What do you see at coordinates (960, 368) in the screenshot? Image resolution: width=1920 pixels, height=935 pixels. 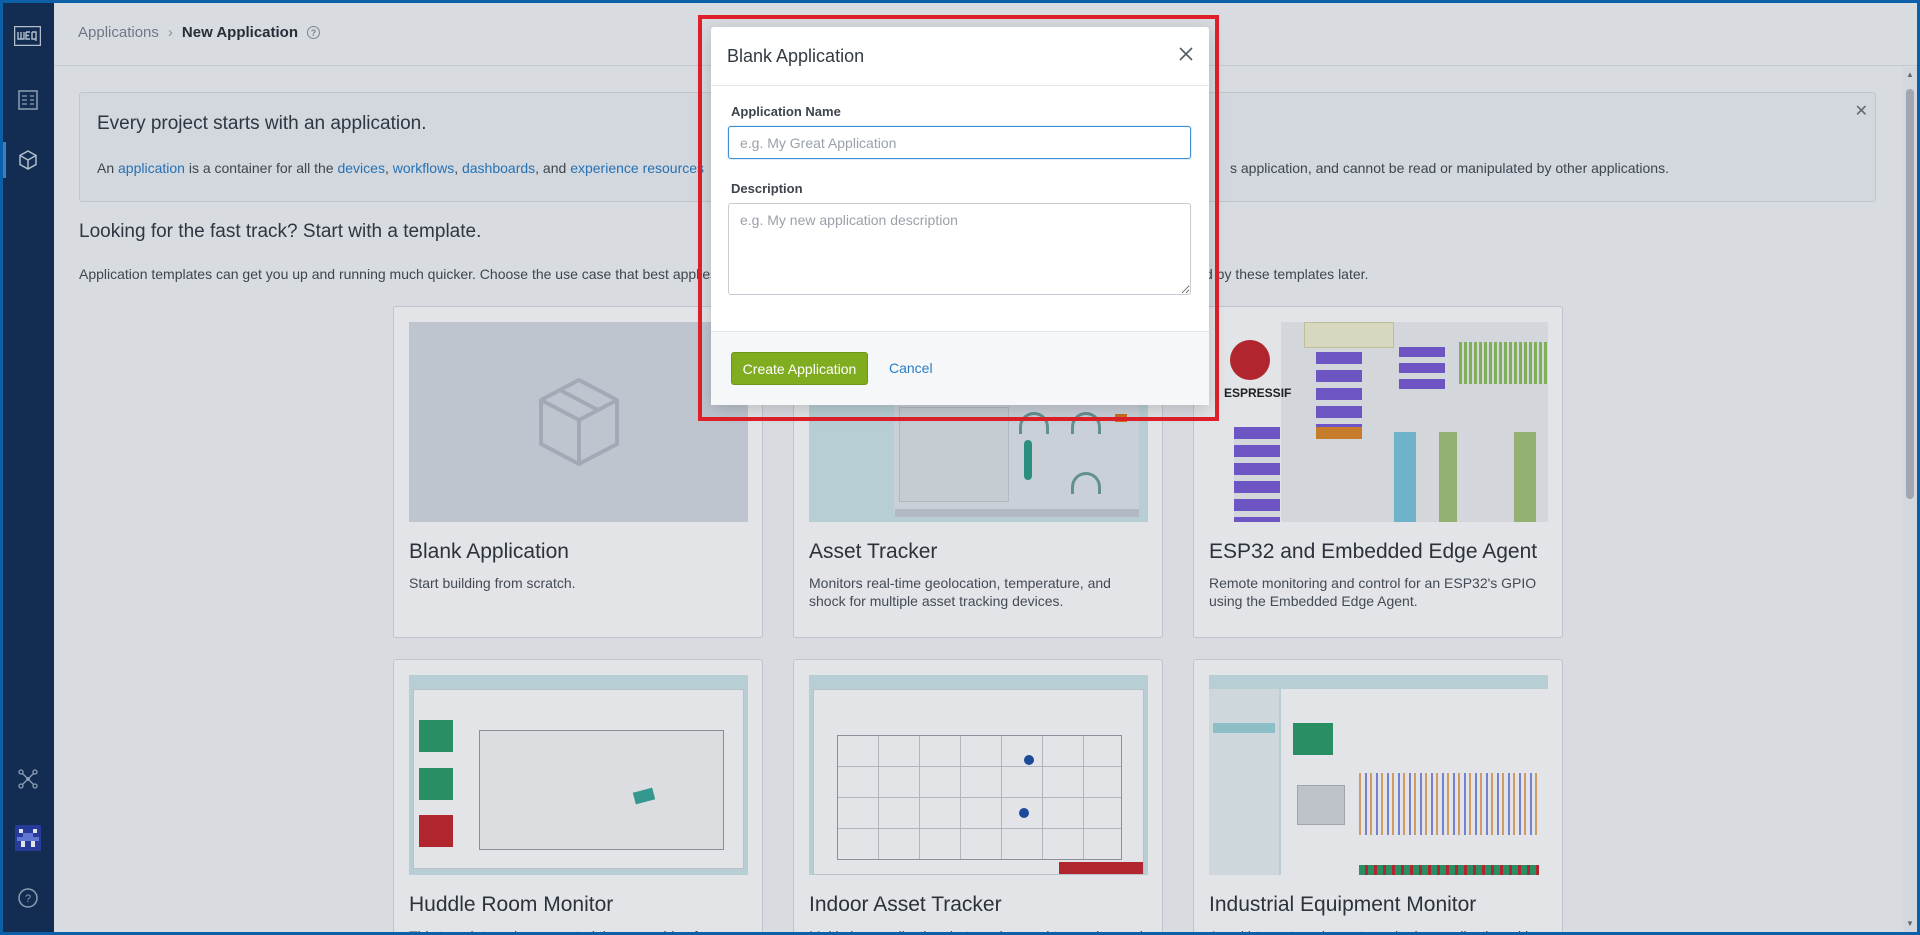 I see `modal-footer: Create Application Cancel` at bounding box center [960, 368].